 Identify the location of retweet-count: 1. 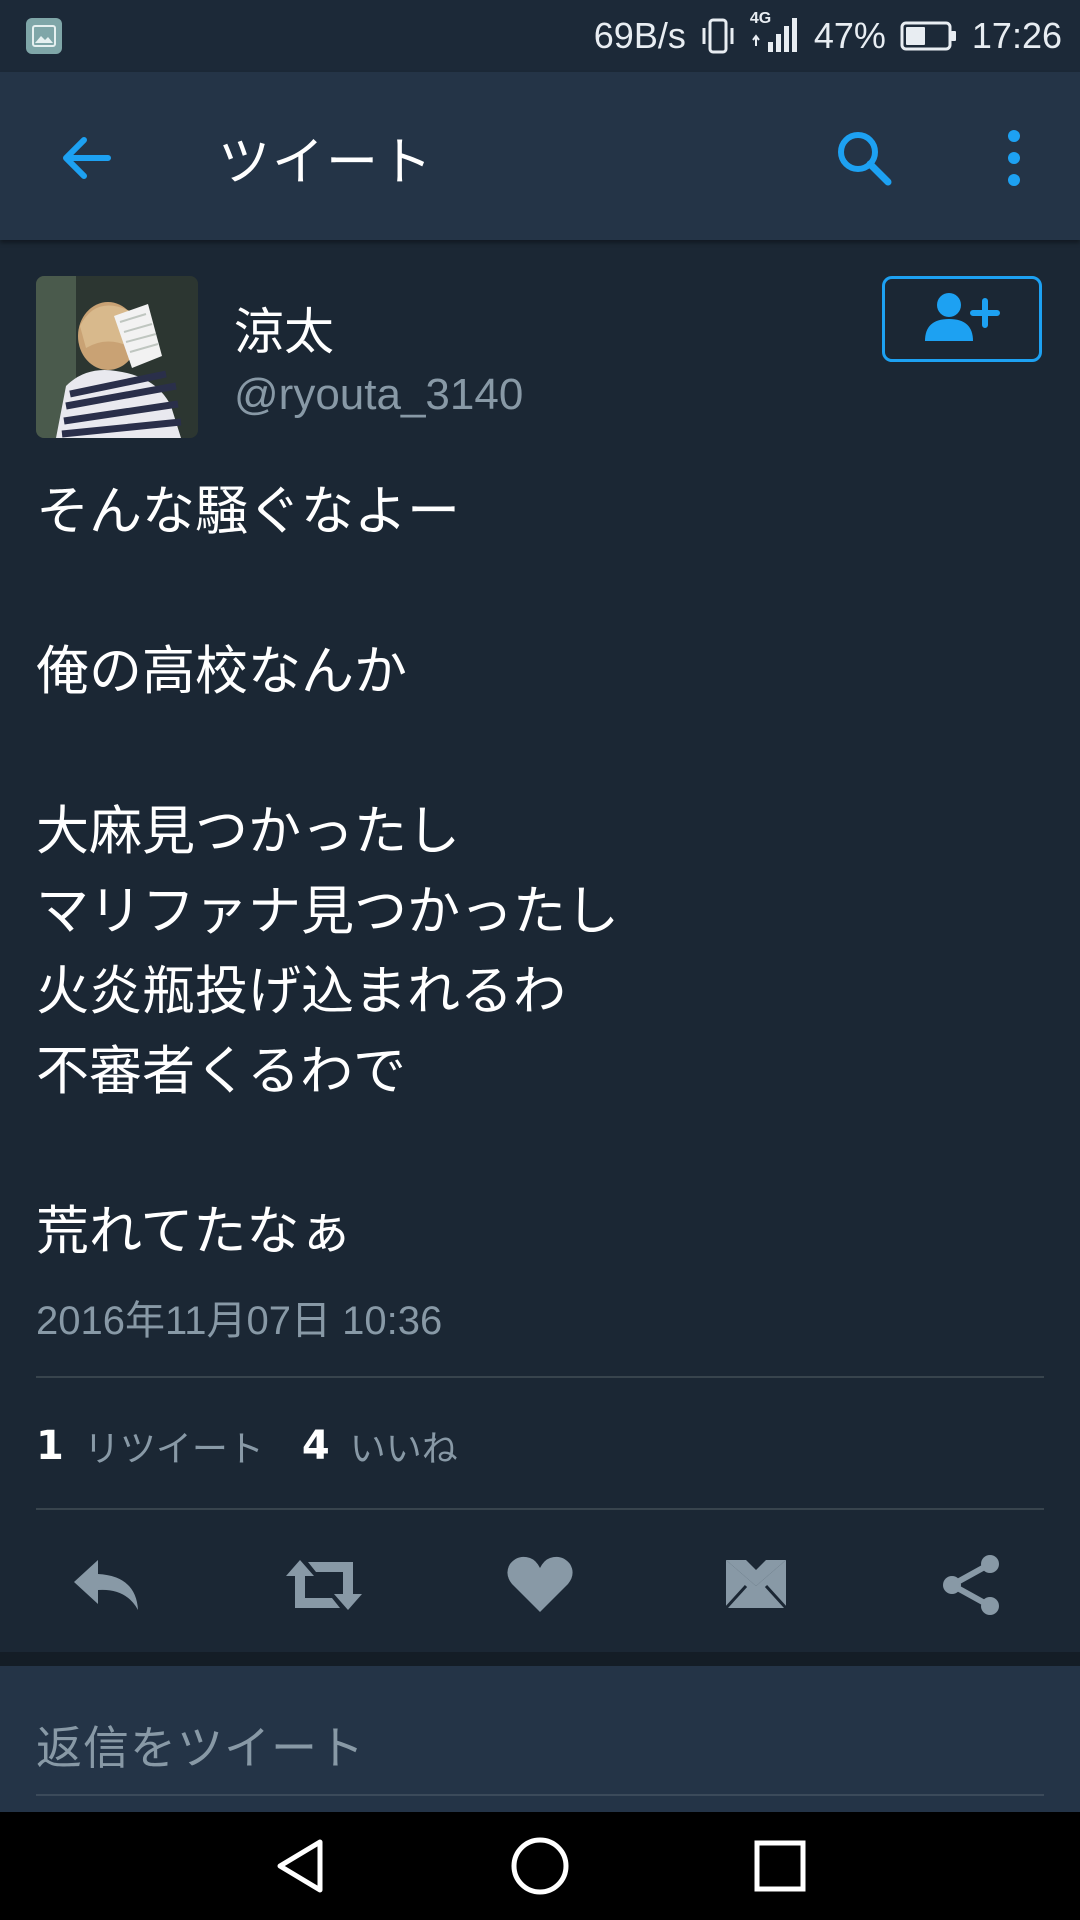
(50, 1446).